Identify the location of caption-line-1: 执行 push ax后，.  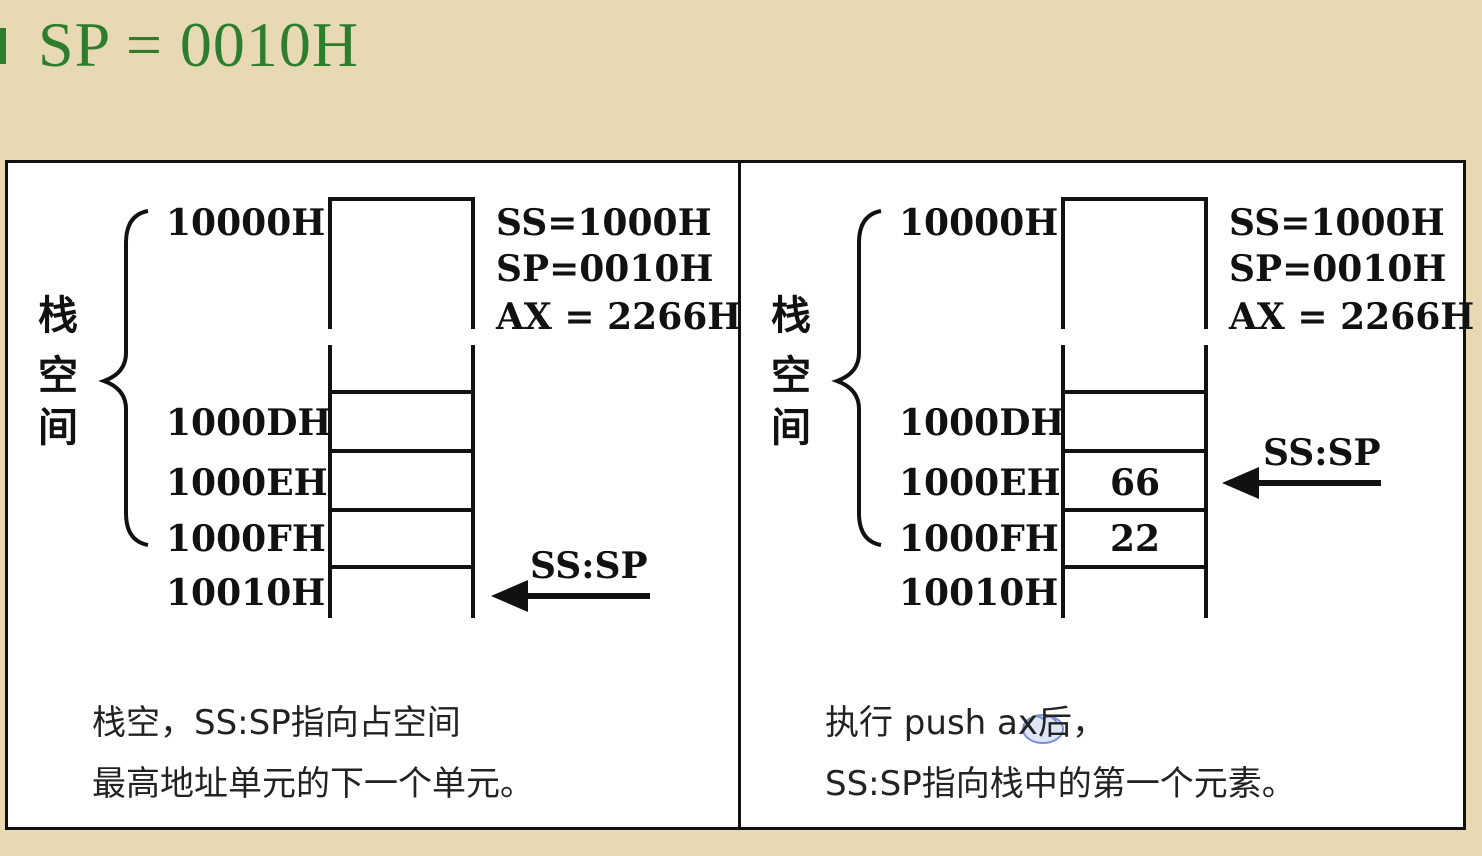
(965, 723).